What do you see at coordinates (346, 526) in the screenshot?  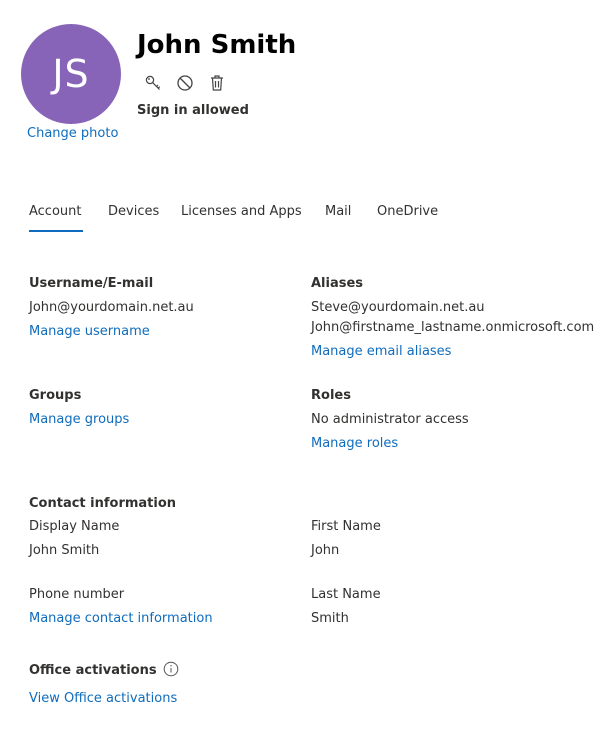 I see `first-name-label: First Name` at bounding box center [346, 526].